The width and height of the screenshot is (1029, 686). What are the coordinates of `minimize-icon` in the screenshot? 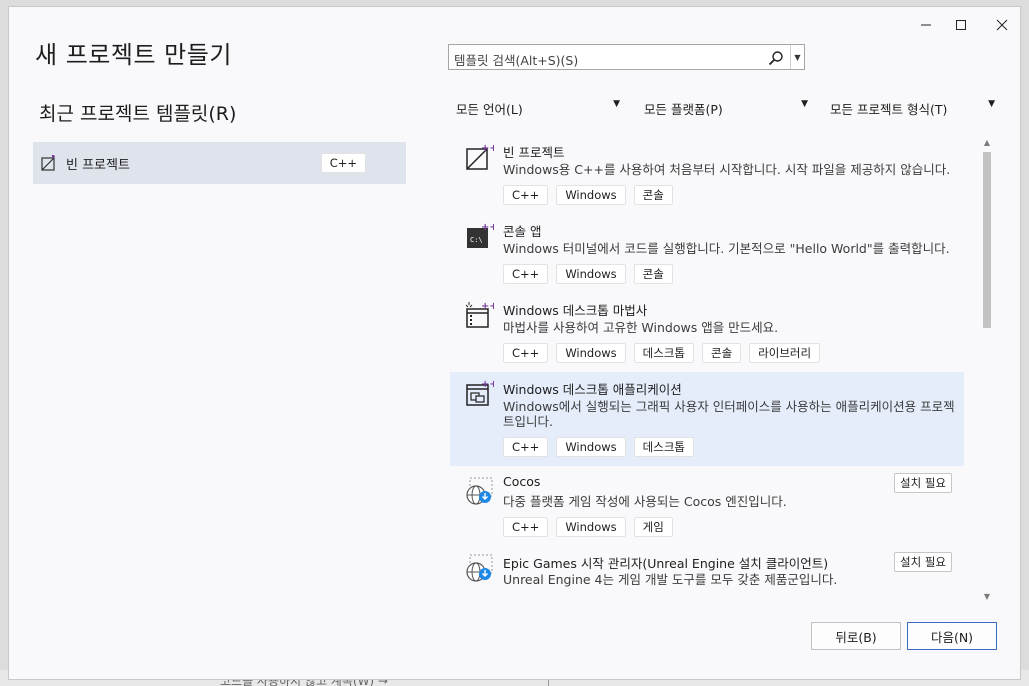 It's located at (926, 25).